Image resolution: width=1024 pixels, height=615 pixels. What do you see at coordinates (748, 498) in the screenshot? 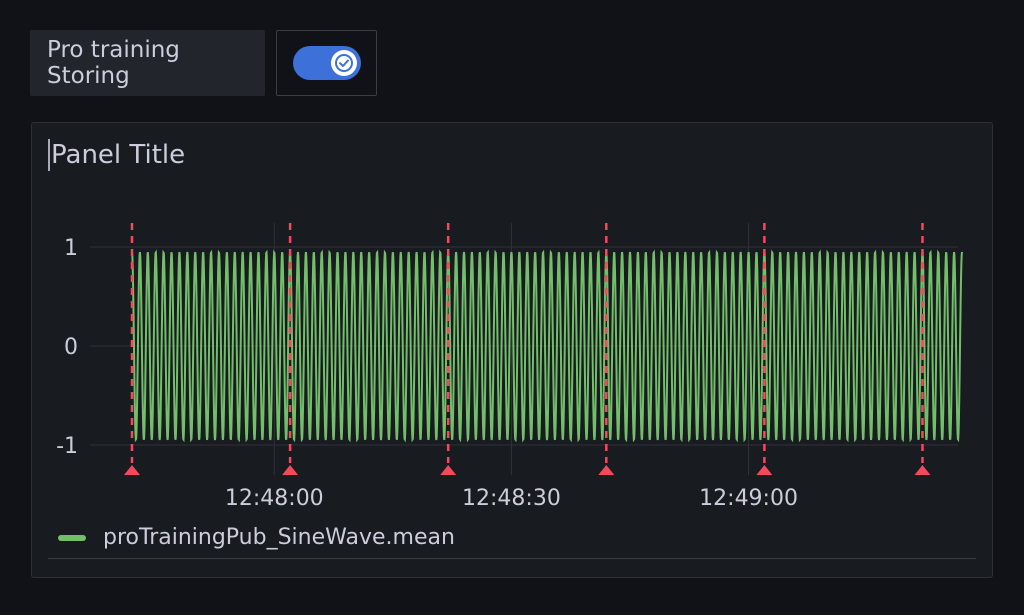
I see `x-tick-label: 12:49:00` at bounding box center [748, 498].